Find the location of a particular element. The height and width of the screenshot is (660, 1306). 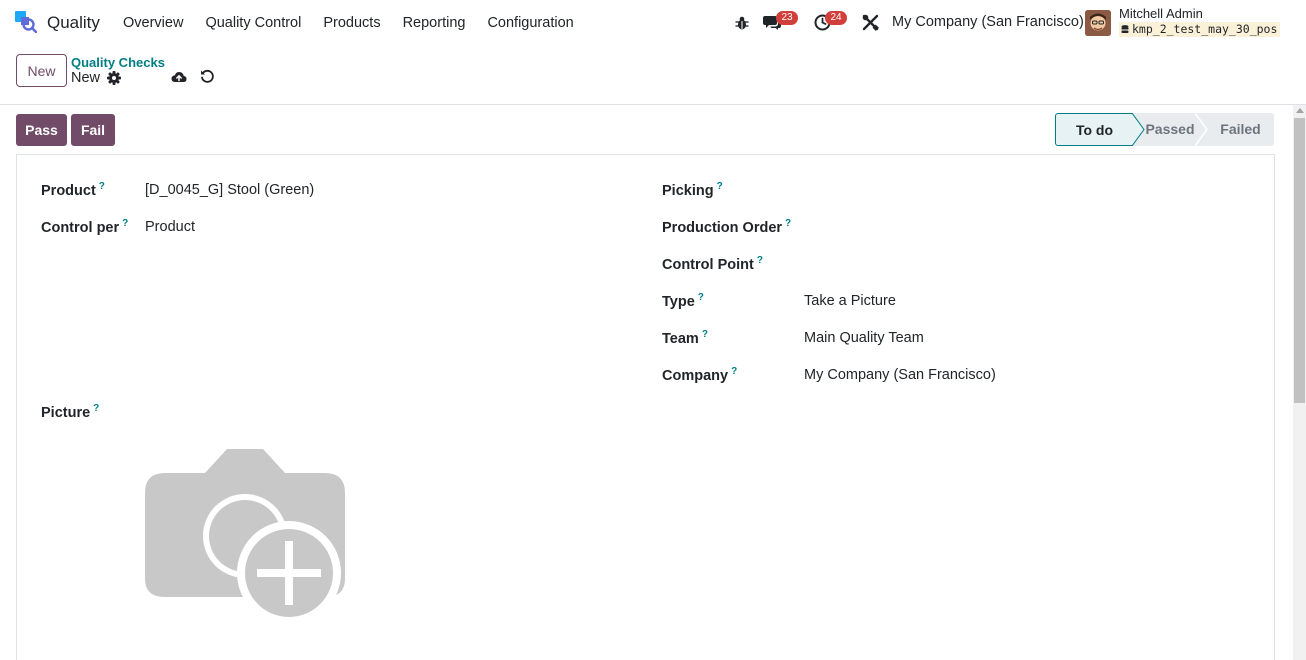

breadcrumb-quality-checks: Quality Checks is located at coordinates (118, 62).